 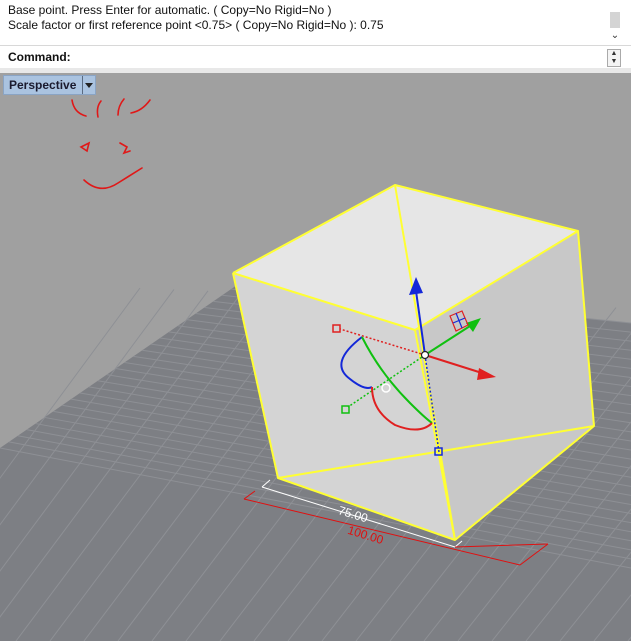 I want to click on command-label: Command:, so click(x=39, y=57).